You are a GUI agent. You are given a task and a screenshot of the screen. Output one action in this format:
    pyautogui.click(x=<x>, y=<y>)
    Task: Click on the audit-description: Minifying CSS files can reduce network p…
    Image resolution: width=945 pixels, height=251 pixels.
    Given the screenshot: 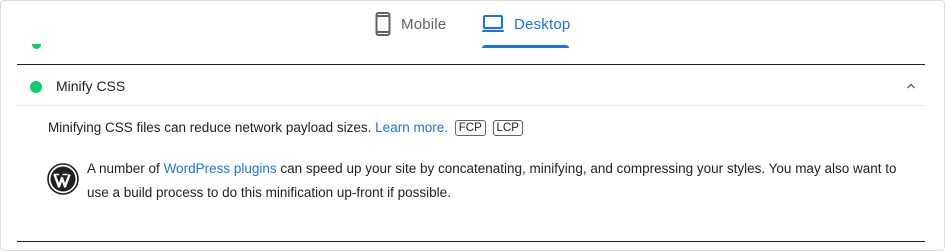 What is the action you would take?
    pyautogui.click(x=285, y=128)
    